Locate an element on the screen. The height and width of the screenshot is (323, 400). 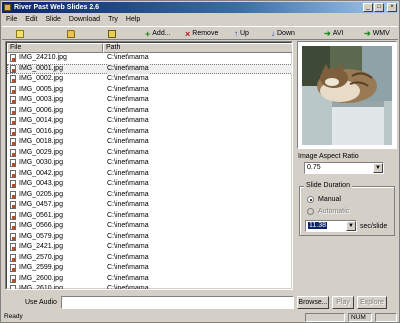
down-label: Down is located at coordinates (286, 33).